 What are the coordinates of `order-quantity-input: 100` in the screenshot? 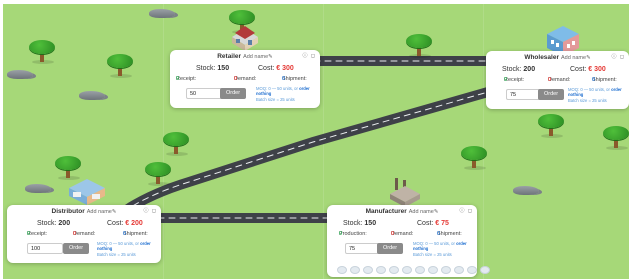 It's located at (45, 248).